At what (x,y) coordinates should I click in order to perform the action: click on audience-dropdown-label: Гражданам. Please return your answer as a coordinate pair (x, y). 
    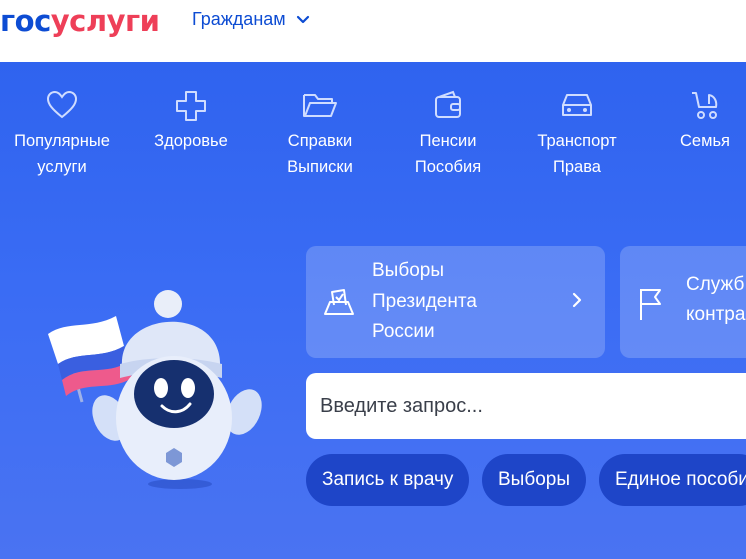
    Looking at the image, I should click on (239, 19).